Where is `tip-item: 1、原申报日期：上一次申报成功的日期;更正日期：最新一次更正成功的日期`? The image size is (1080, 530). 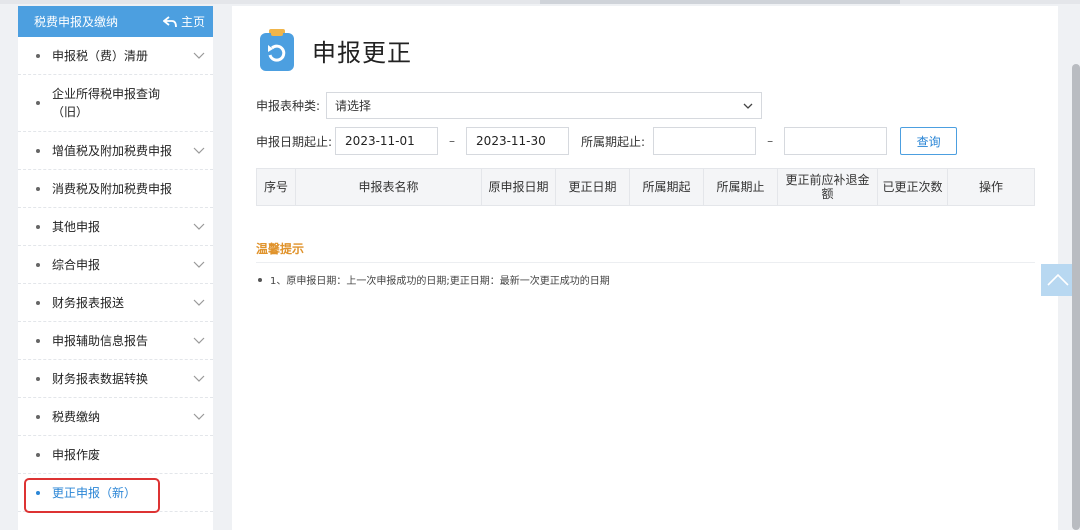 tip-item: 1、原申报日期：上一次申报成功的日期;更正日期：最新一次更正成功的日期 is located at coordinates (434, 279).